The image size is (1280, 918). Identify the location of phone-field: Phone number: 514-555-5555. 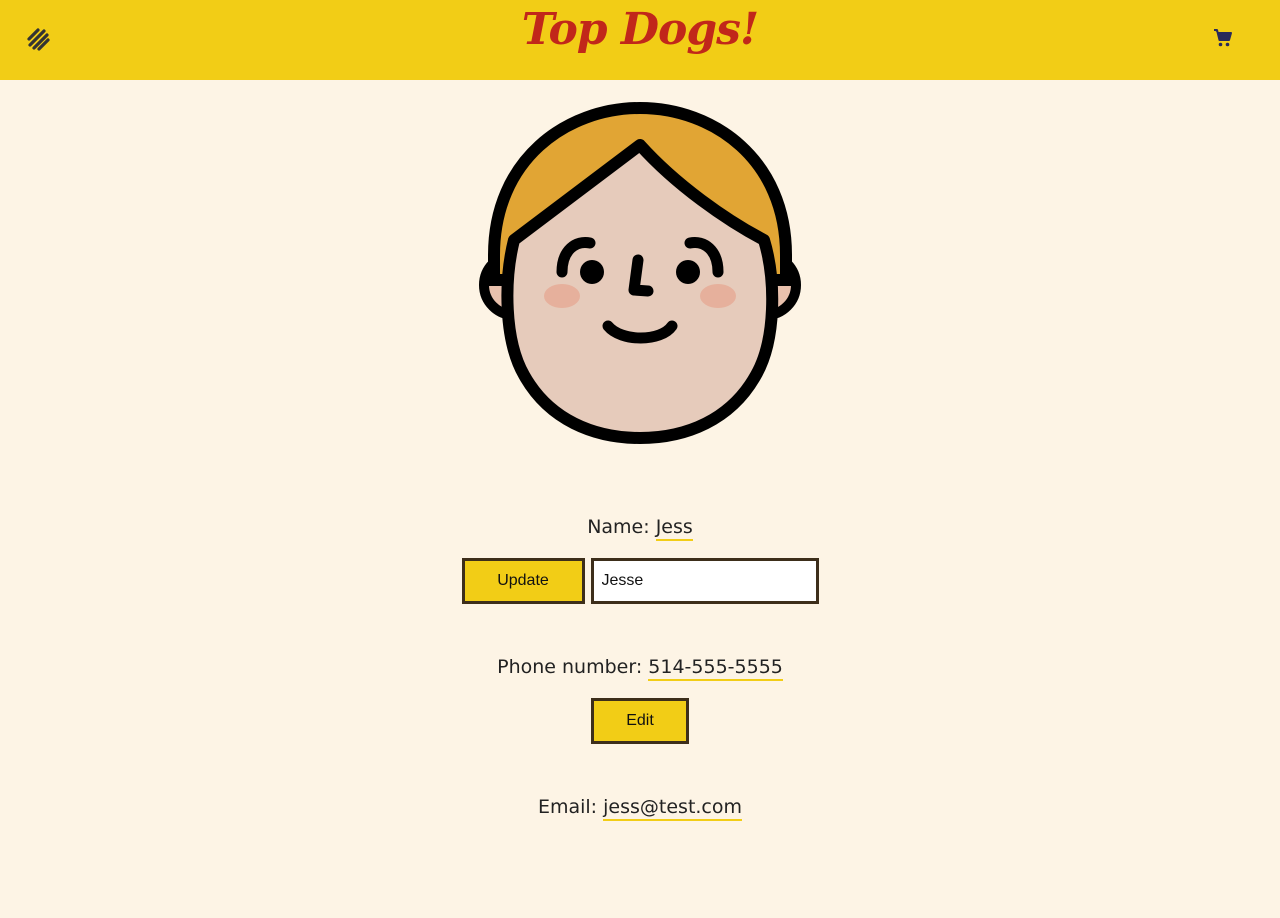
(640, 668).